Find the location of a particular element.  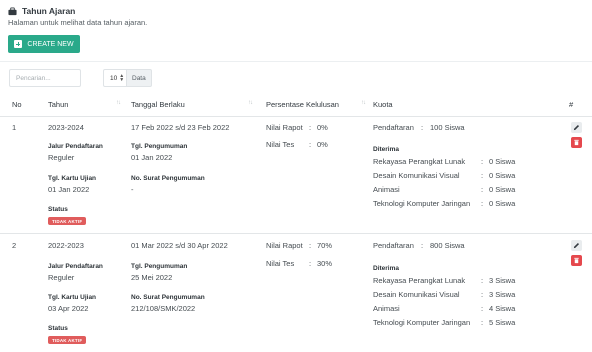

pendaftaran-value: 800 Siswa is located at coordinates (447, 245).